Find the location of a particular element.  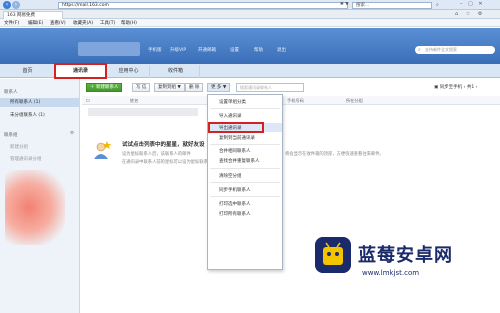

dropdown-item-print-selected: 打印选中联系人 is located at coordinates (235, 204).